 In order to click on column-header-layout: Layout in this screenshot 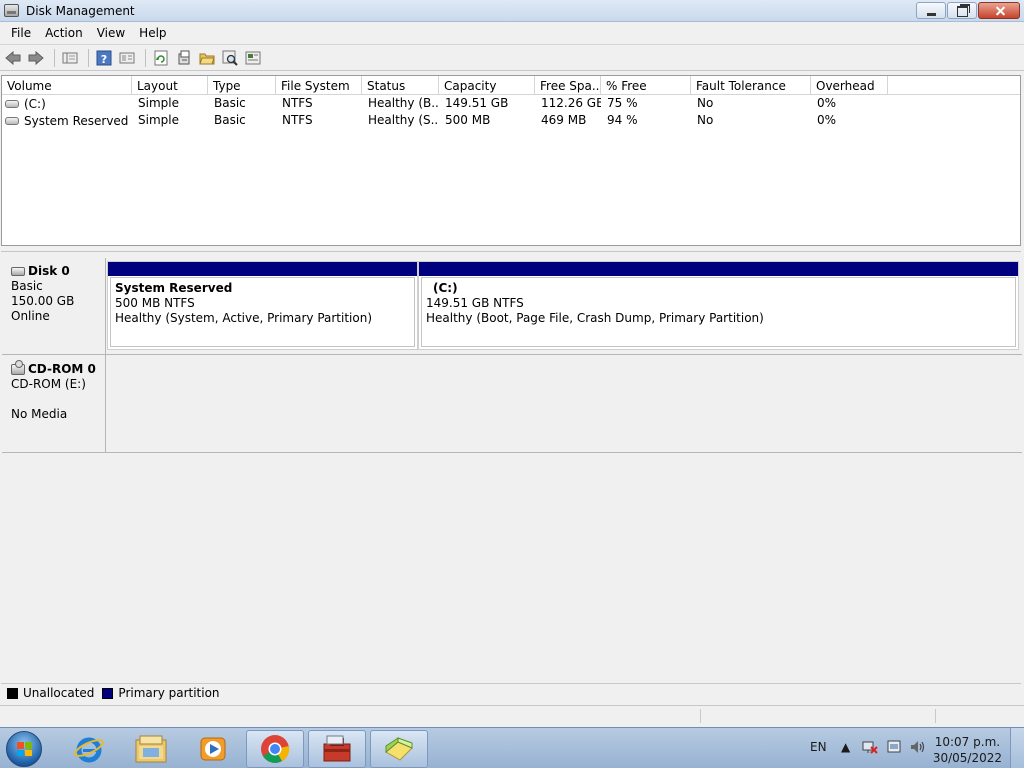, I will do `click(170, 85)`.